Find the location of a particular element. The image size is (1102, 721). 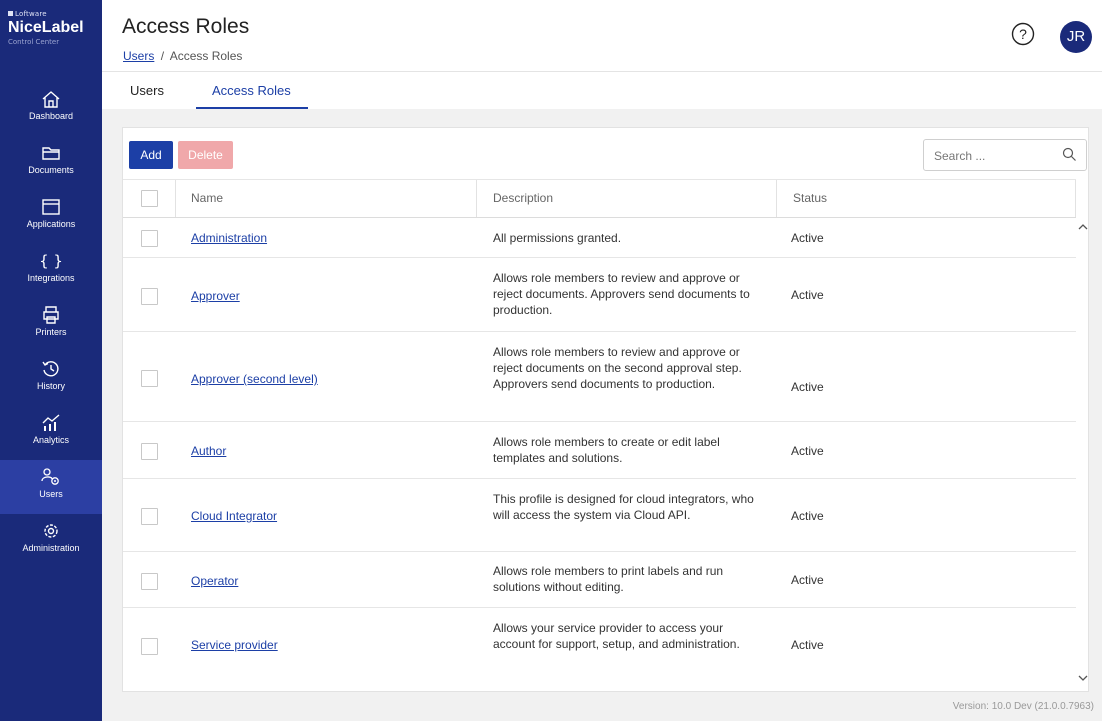

analytics-icon is located at coordinates (51, 422).